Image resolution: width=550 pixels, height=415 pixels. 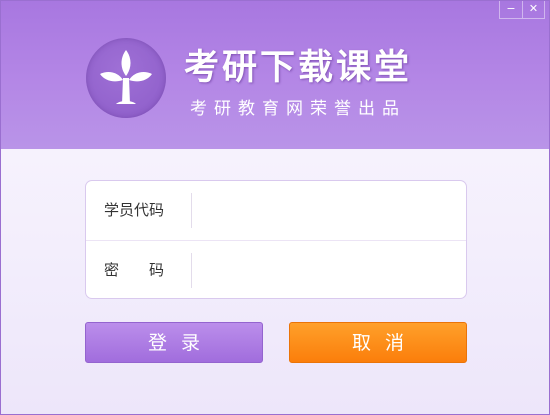 I want to click on login-button: 登录, so click(x=174, y=342).